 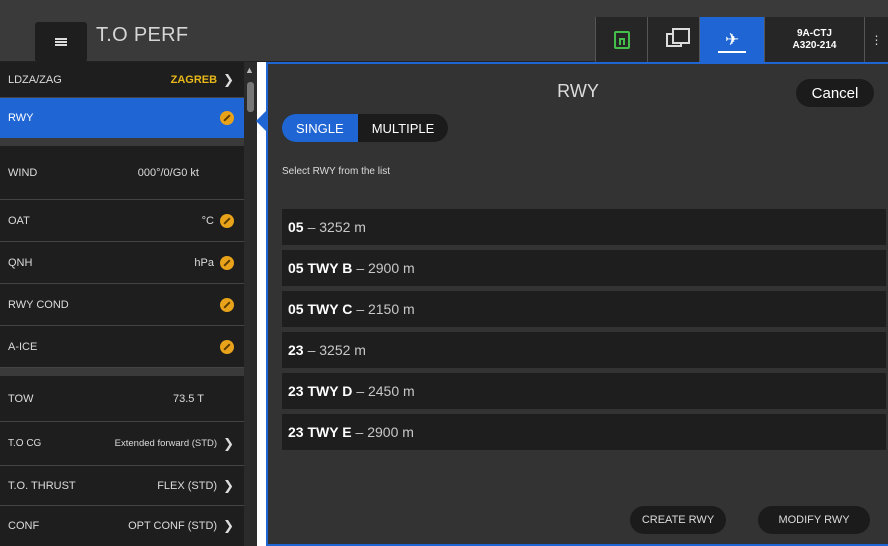 I want to click on rwy-mode-toggle: SINGLE MULTIPLE, so click(x=365, y=128).